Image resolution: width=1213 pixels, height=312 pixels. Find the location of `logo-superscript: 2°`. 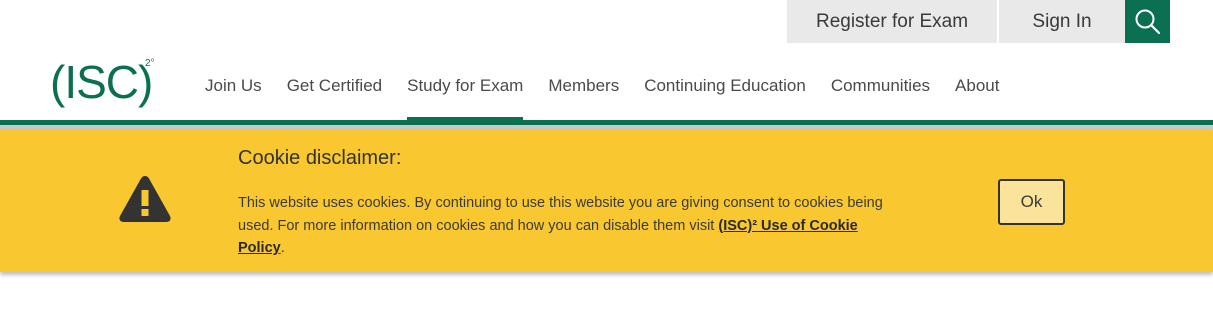

logo-superscript: 2° is located at coordinates (150, 63).